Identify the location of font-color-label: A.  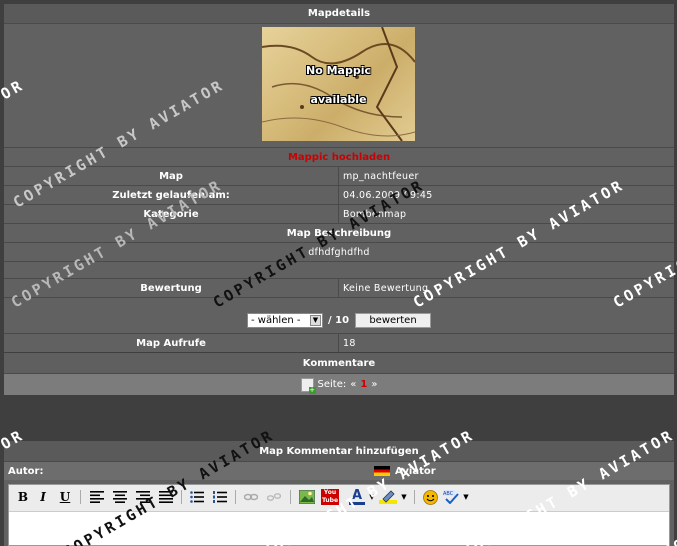
(357, 495).